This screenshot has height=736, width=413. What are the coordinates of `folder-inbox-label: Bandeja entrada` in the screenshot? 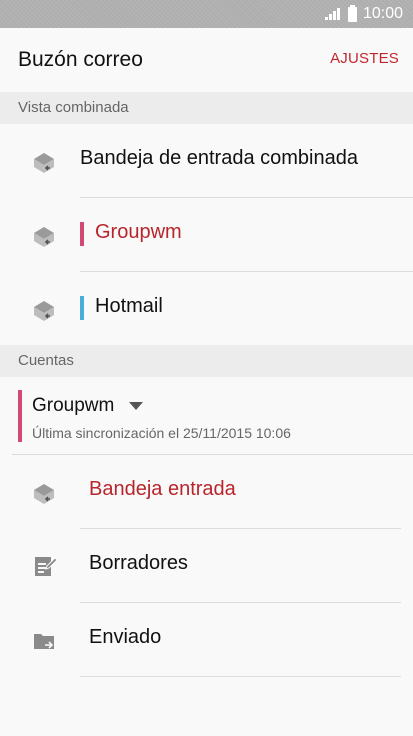 It's located at (162, 489).